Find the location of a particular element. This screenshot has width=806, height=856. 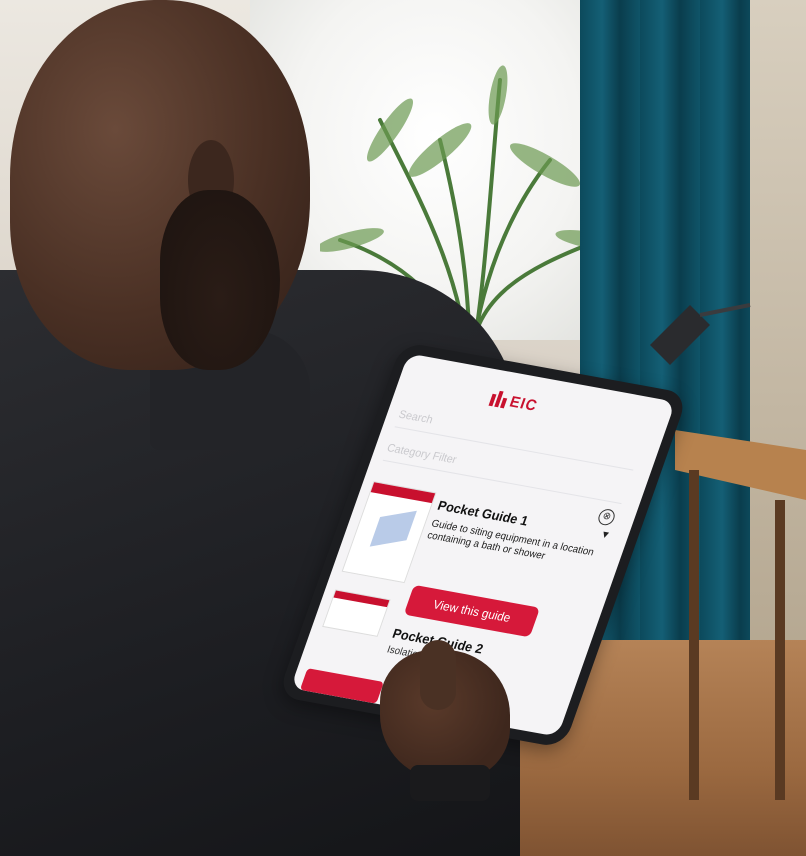

niceic-logo: EIC is located at coordinates (522, 404).